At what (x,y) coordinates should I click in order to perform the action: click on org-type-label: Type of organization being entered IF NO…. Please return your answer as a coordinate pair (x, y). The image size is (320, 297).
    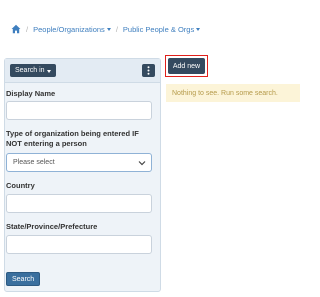
    Looking at the image, I should click on (72, 138).